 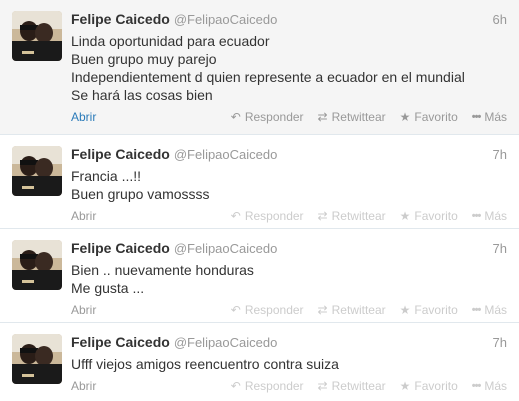 I want to click on tweet-text: Francia ...!! Buen grupo vamossss, so click(x=289, y=185).